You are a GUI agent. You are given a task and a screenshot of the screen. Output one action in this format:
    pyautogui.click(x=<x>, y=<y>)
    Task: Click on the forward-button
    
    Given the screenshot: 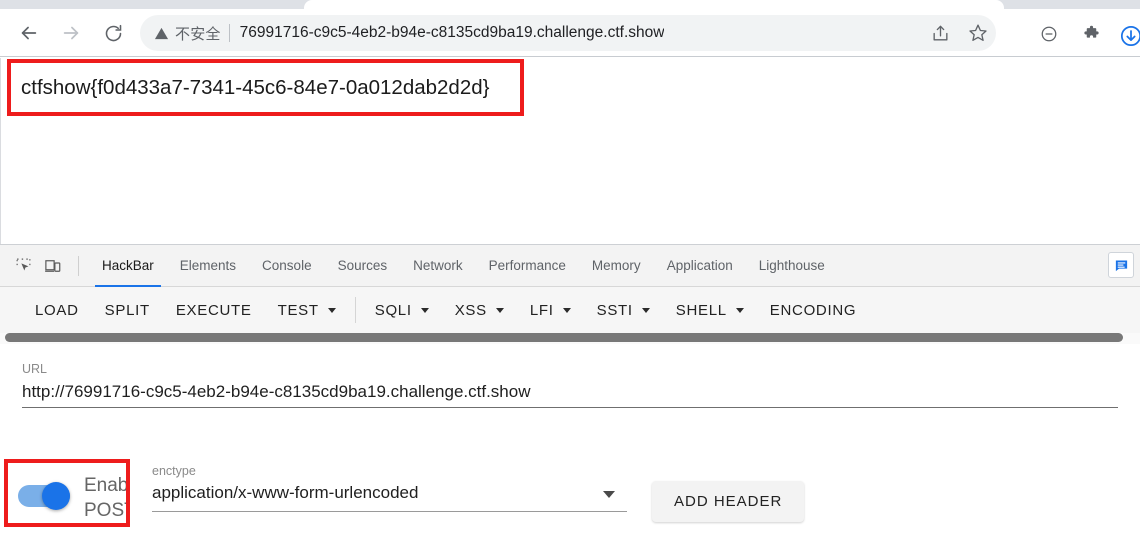 What is the action you would take?
    pyautogui.click(x=71, y=33)
    